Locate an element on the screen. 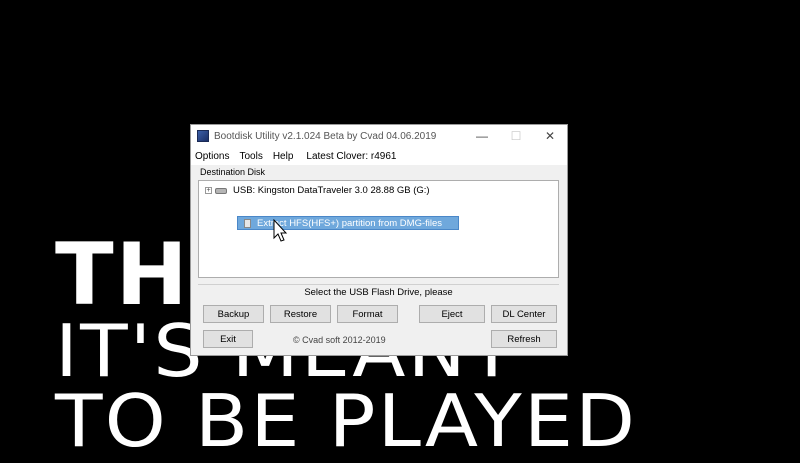  menu-options: Options is located at coordinates (212, 156).